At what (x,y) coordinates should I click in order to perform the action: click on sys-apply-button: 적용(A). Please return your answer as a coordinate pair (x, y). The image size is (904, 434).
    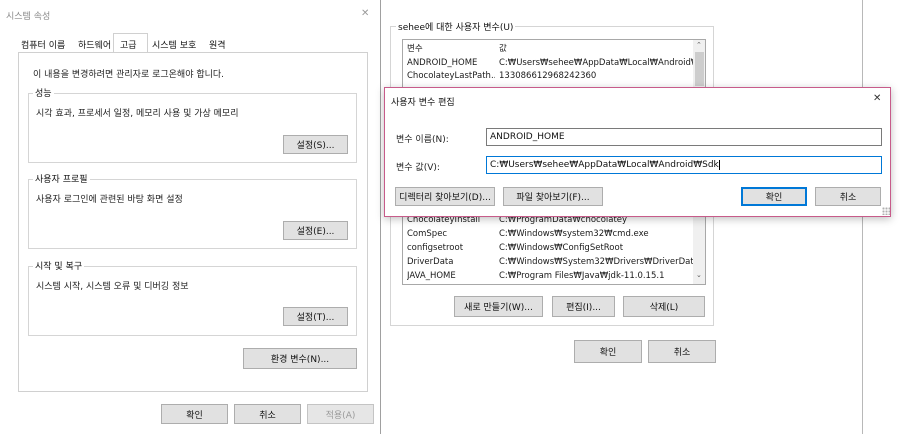
    Looking at the image, I should click on (340, 414).